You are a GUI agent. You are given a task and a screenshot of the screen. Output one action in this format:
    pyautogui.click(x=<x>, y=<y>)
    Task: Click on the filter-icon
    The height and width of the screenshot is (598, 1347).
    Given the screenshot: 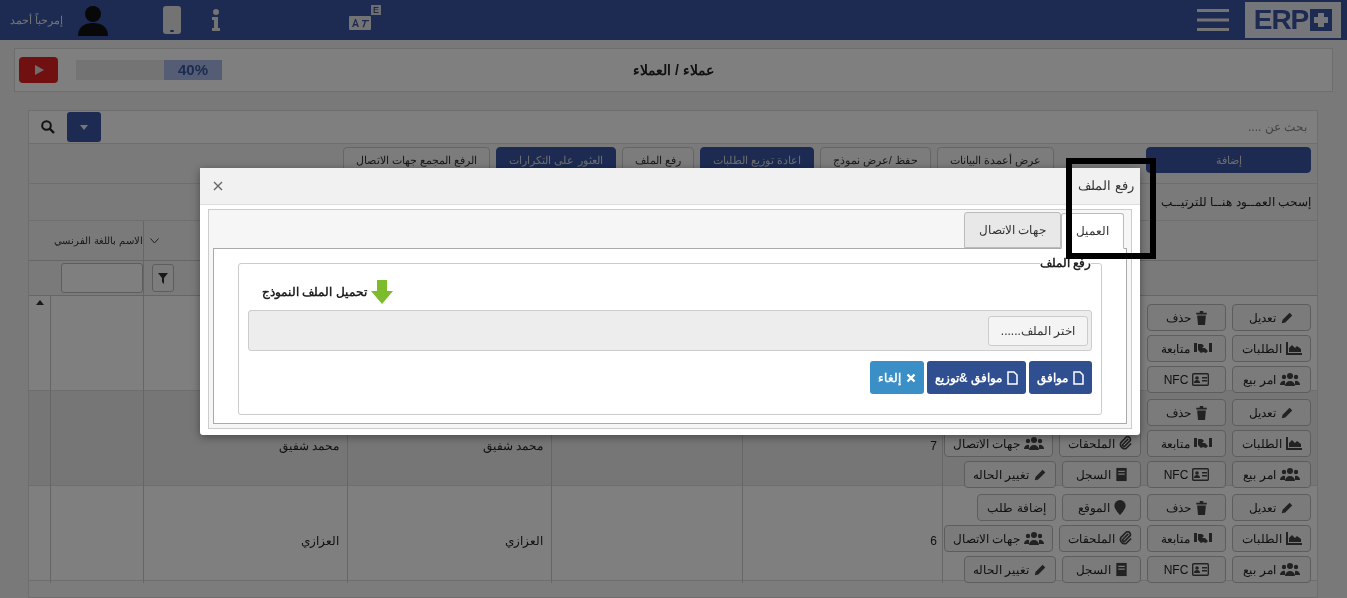 What is the action you would take?
    pyautogui.click(x=163, y=278)
    